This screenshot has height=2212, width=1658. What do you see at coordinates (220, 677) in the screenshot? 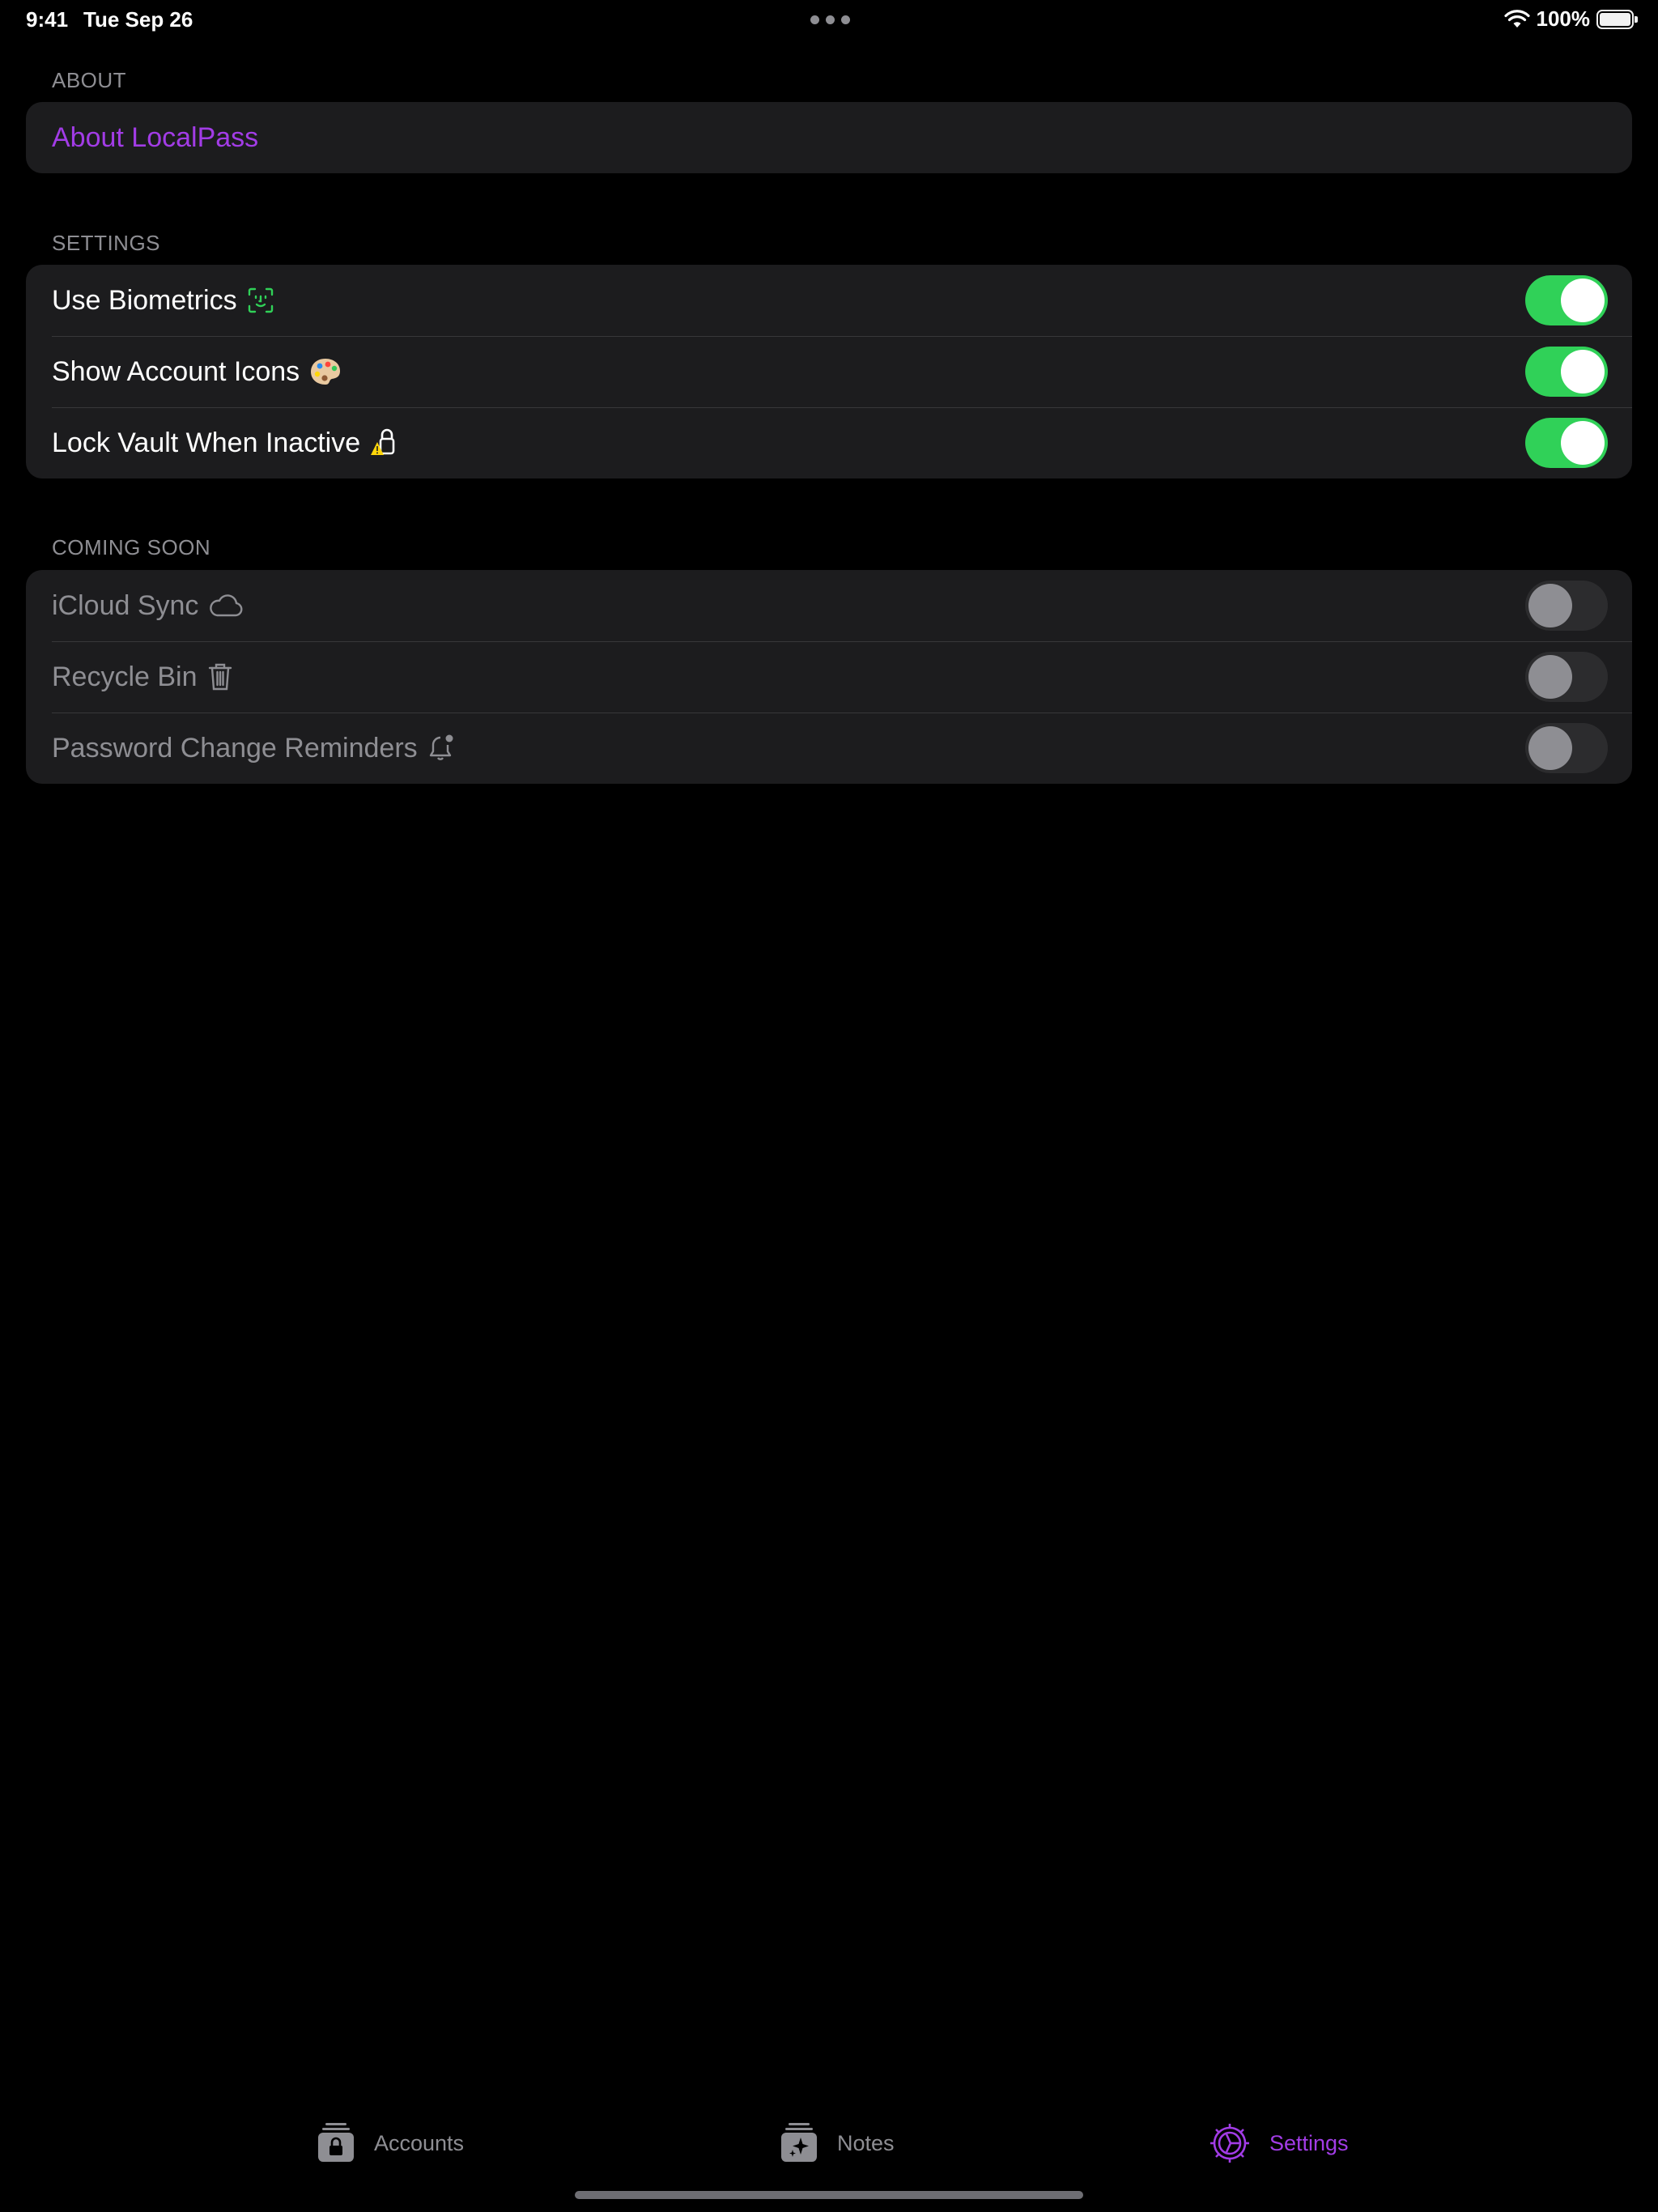
I see `trash-icon` at bounding box center [220, 677].